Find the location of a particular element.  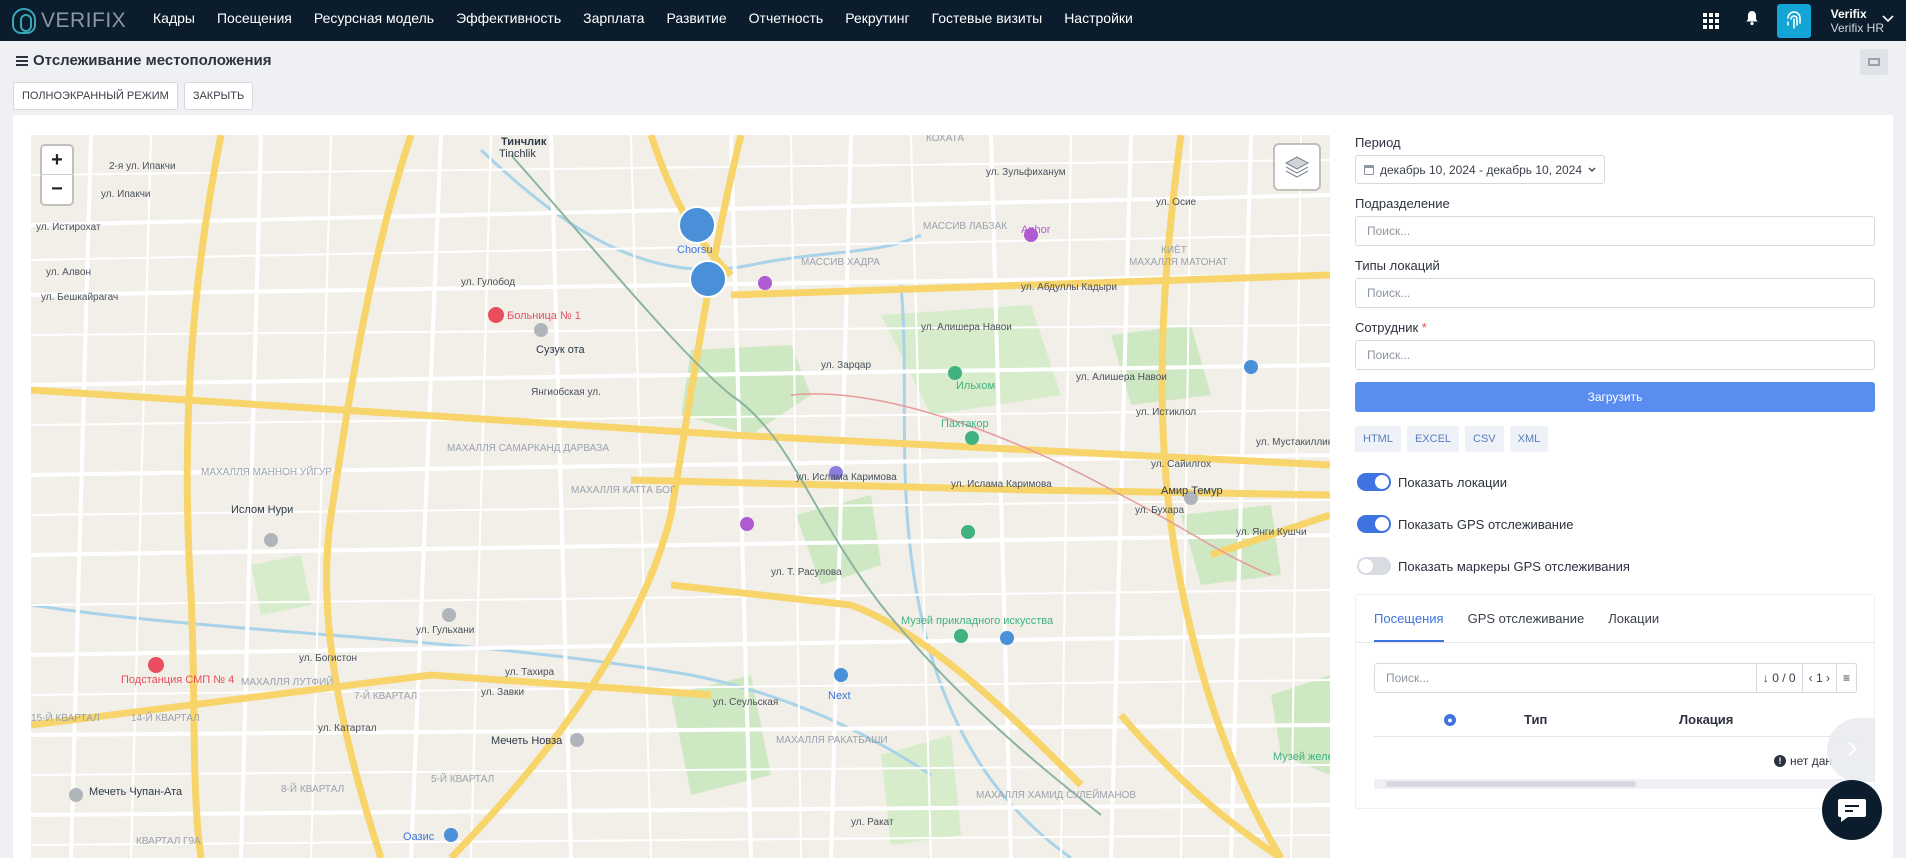

horizontal-scrollbar is located at coordinates (1615, 784).